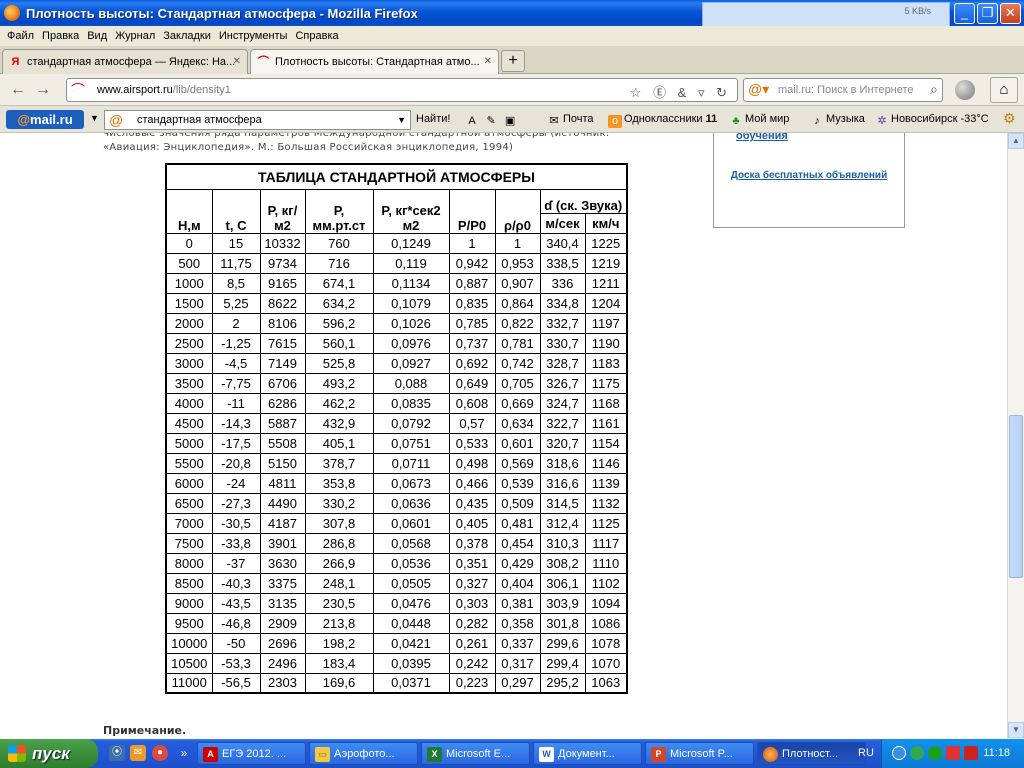  Describe the element at coordinates (662, 120) in the screenshot. I see `odnoklassniki-link: o Одноклассники 11` at that location.